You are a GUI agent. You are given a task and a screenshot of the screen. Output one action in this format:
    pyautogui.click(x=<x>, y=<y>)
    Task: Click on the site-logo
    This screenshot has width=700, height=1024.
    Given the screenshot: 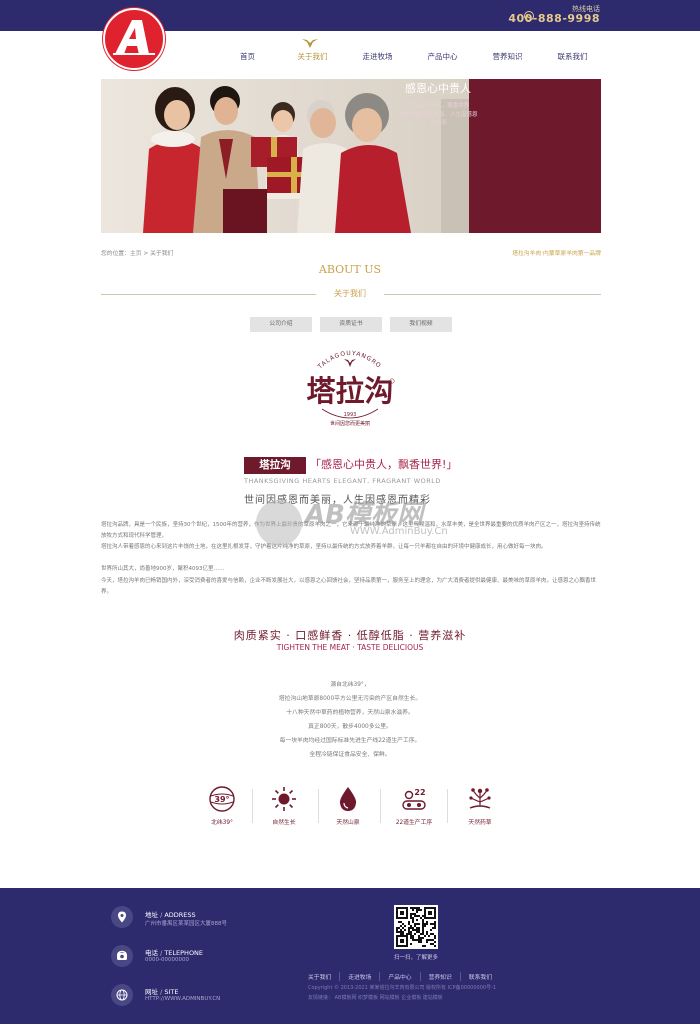 What is the action you would take?
    pyautogui.click(x=134, y=39)
    